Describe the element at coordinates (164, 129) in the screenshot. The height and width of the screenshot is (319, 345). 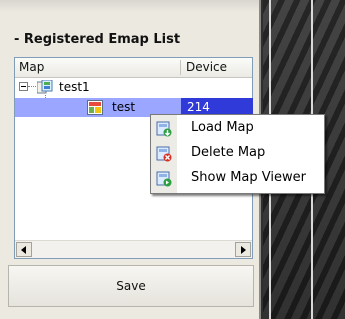
I see `load-map-icon` at that location.